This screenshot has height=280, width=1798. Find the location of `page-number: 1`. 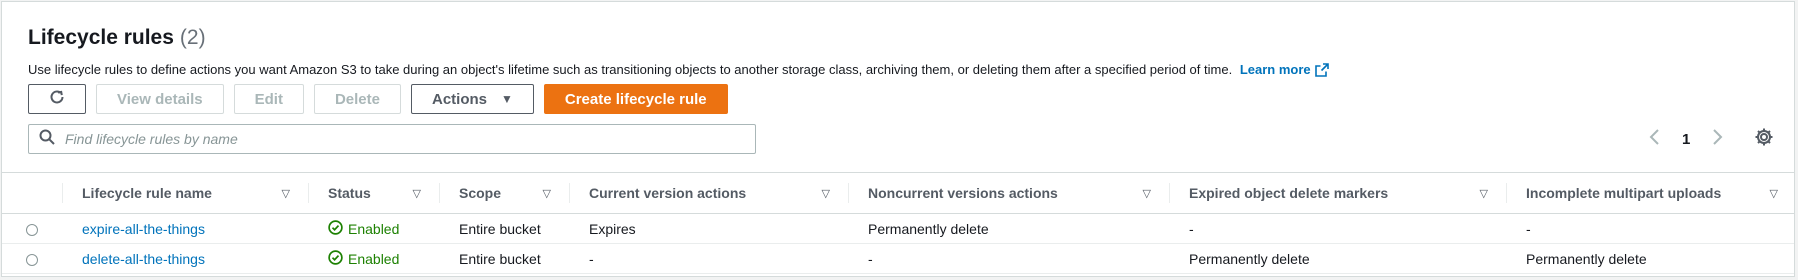

page-number: 1 is located at coordinates (1686, 139).